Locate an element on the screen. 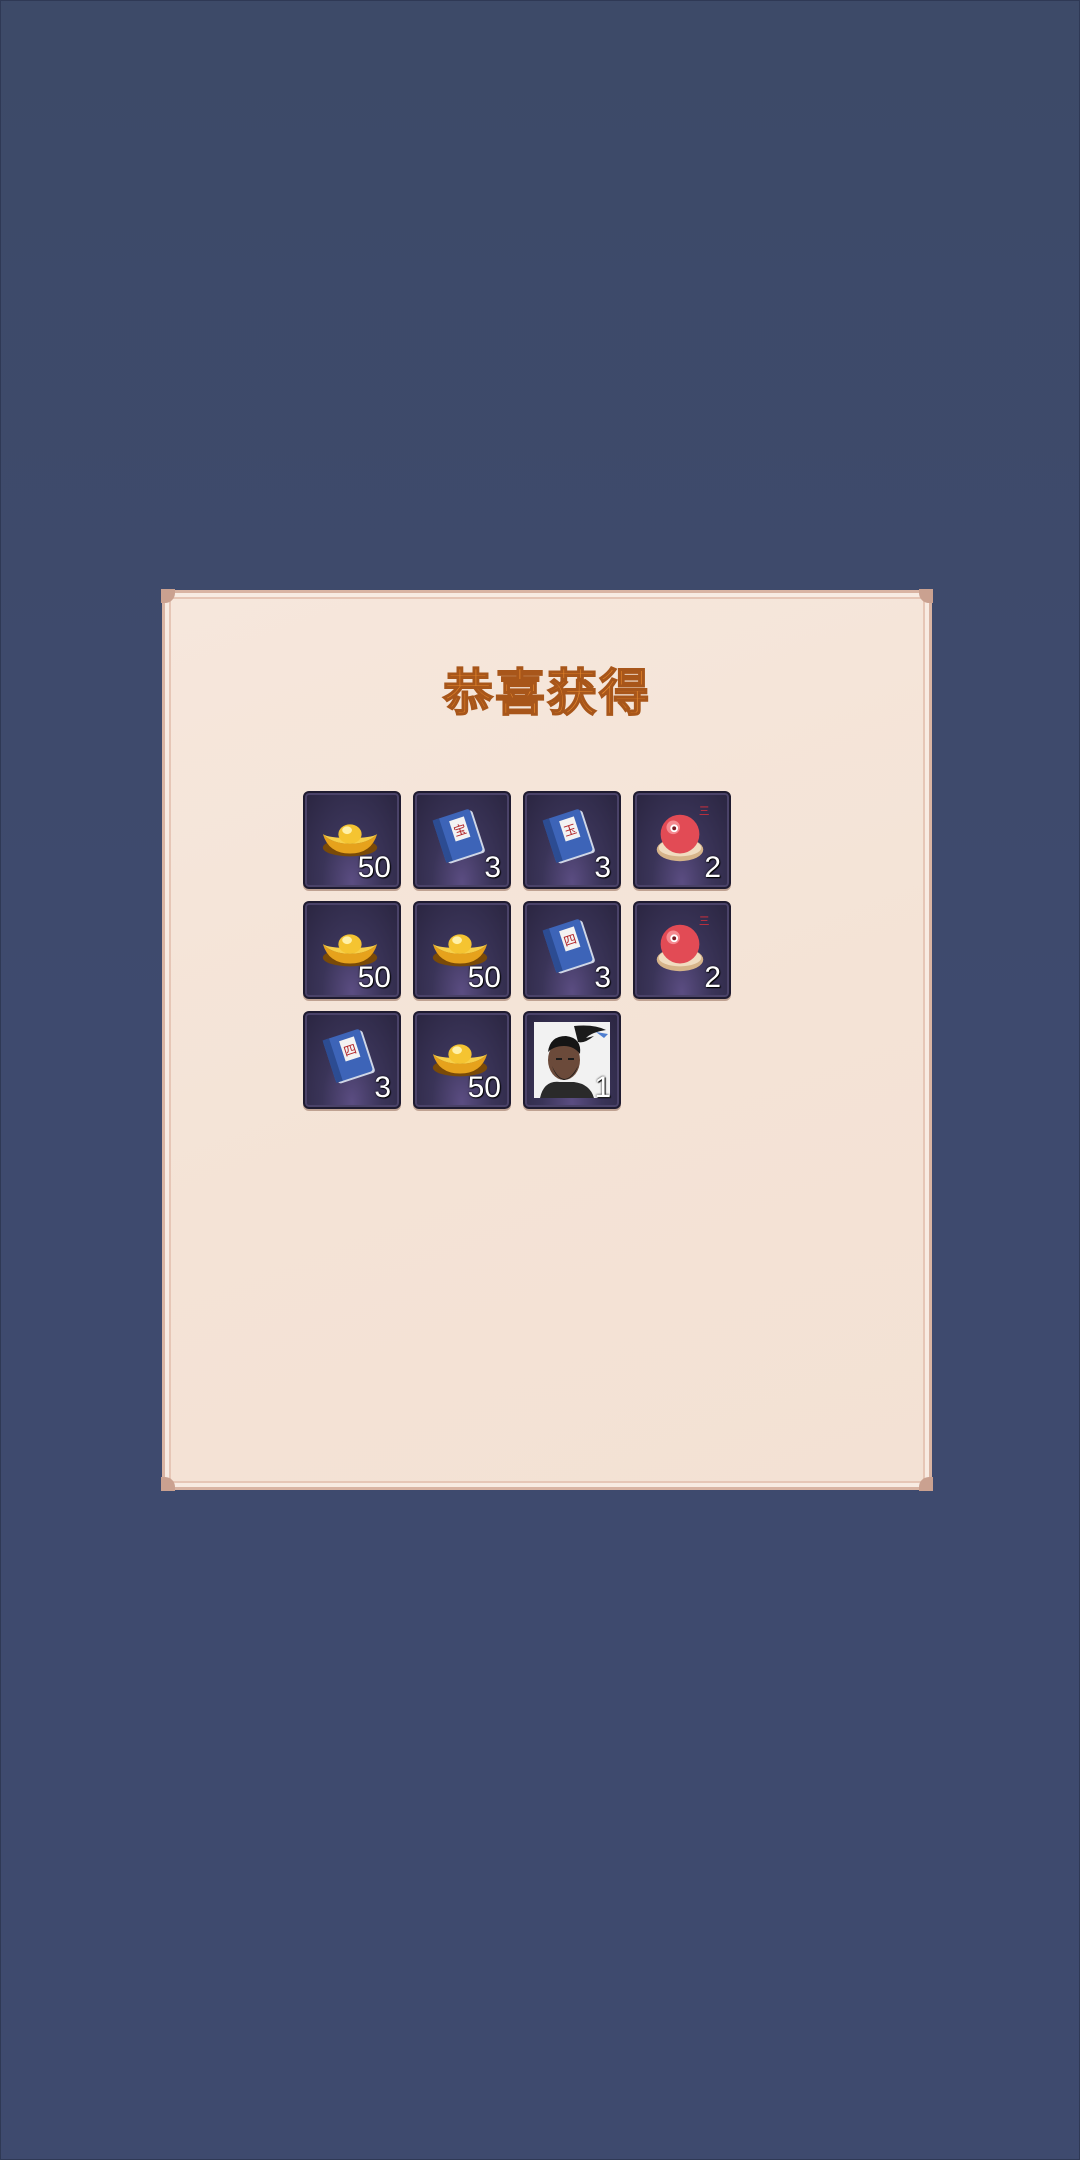 Image resolution: width=1080 pixels, height=2160 pixels. dialog-title: 恭喜获得 is located at coordinates (546, 693).